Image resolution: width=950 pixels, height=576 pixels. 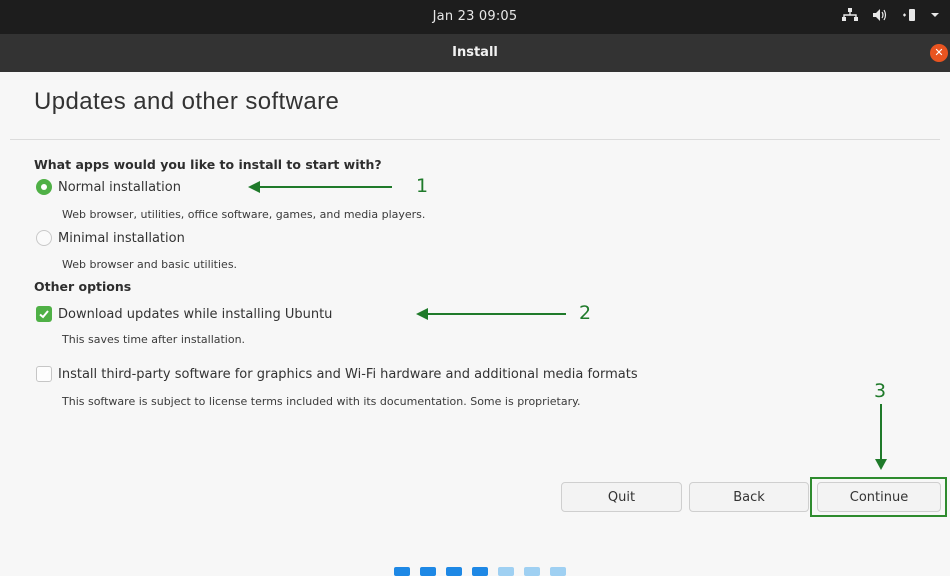 I want to click on arrow-1-icon, so click(x=320, y=187).